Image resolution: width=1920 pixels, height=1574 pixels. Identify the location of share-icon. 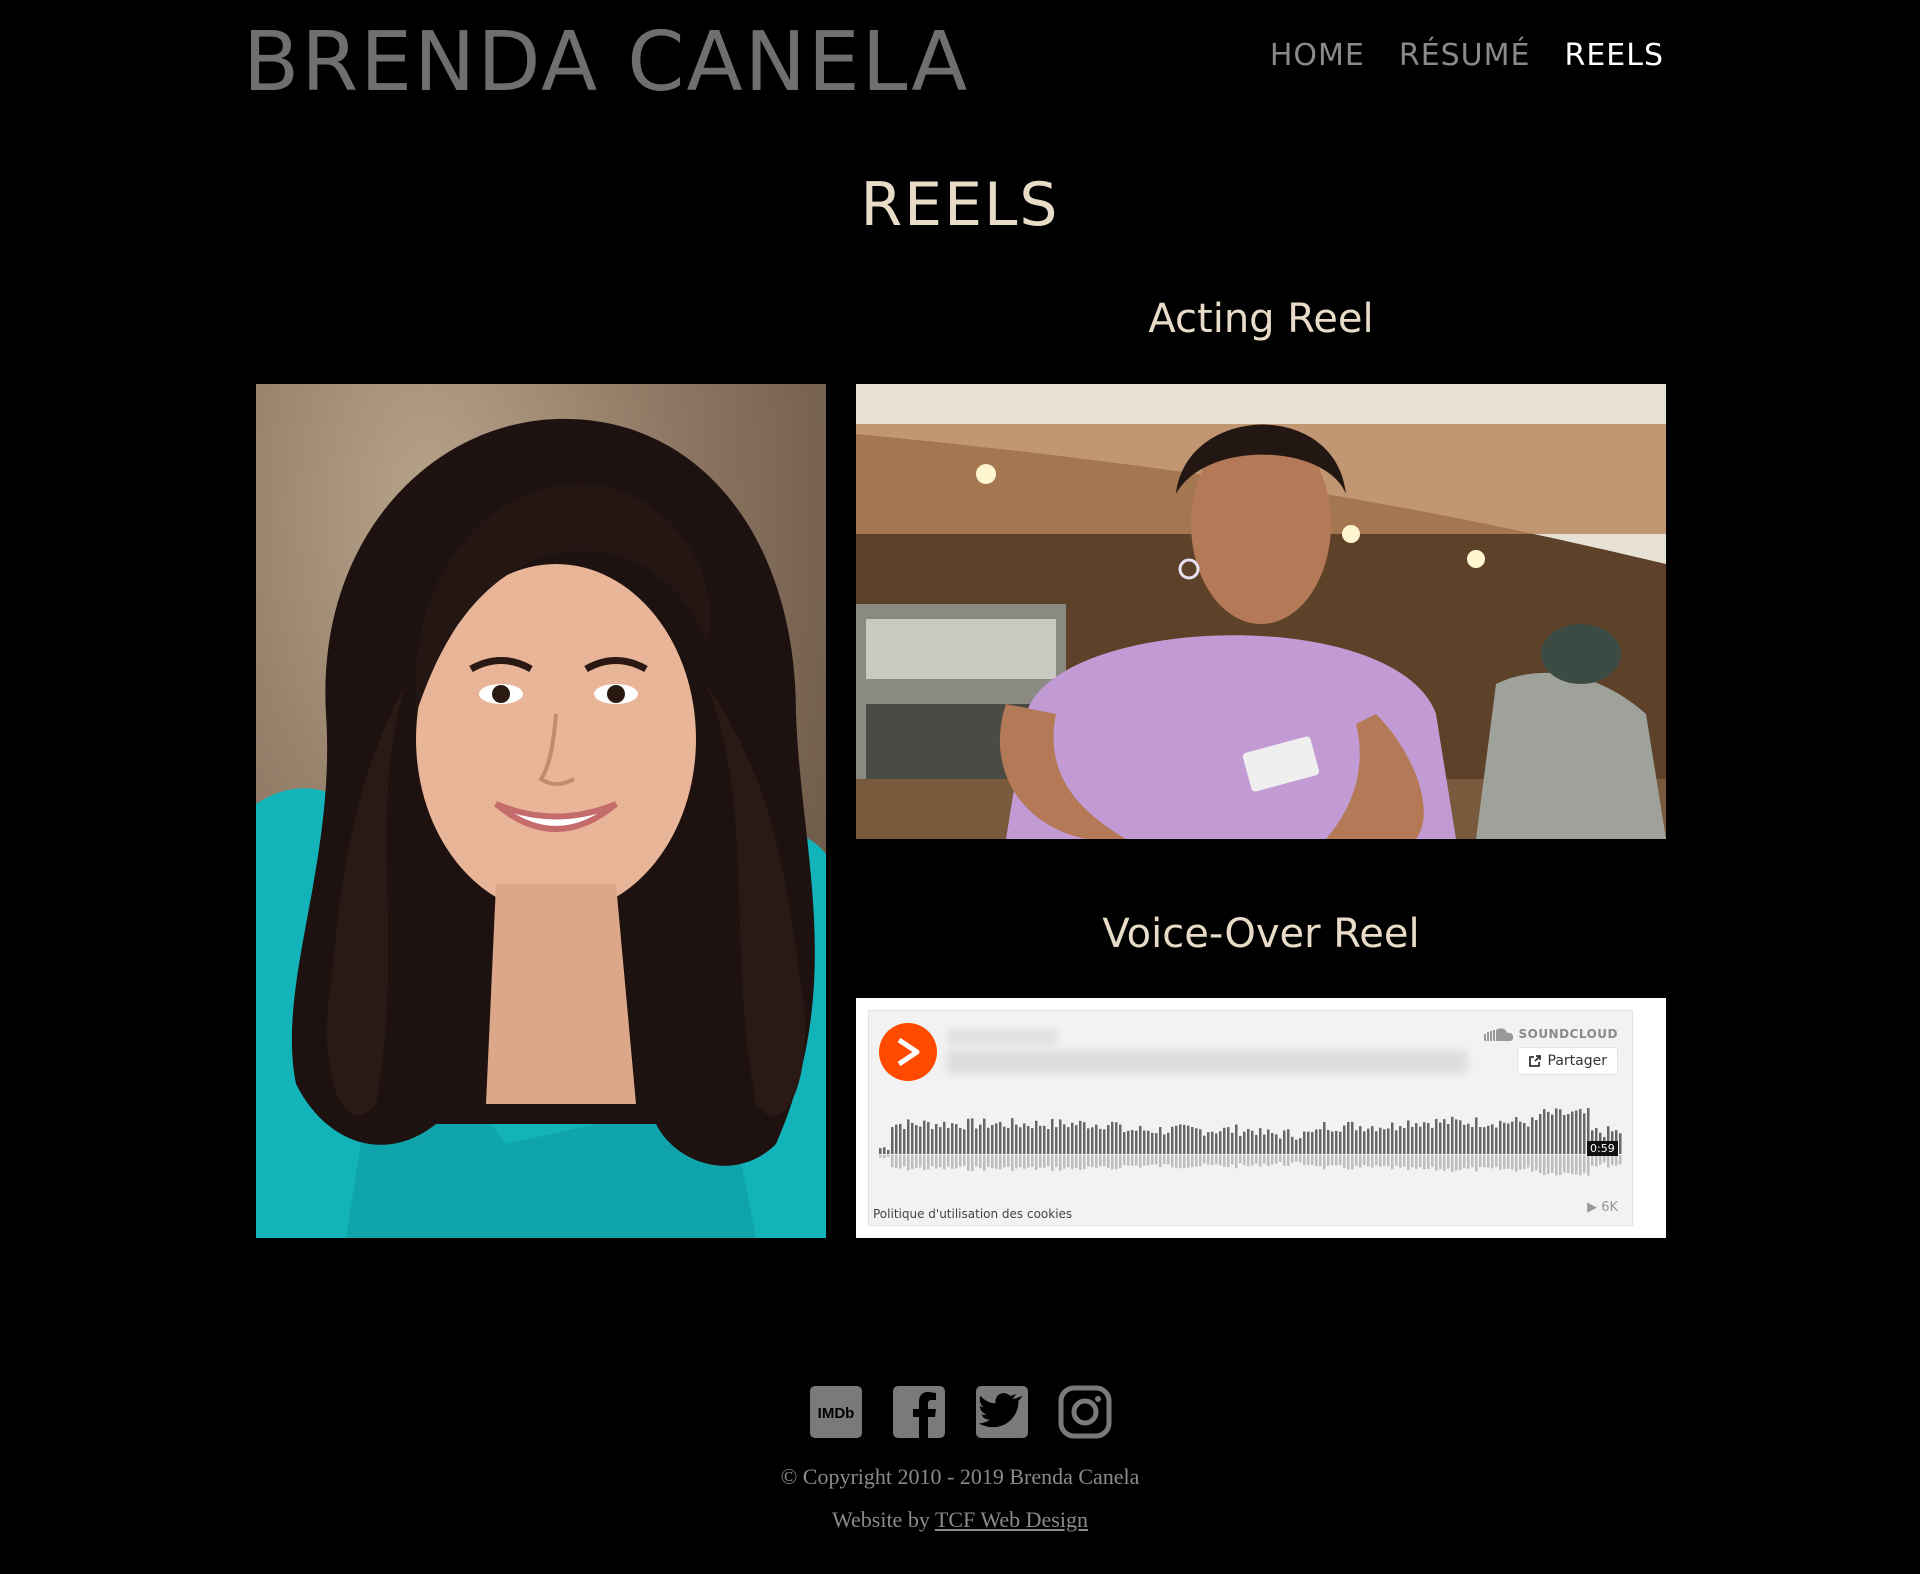
(1534, 1061).